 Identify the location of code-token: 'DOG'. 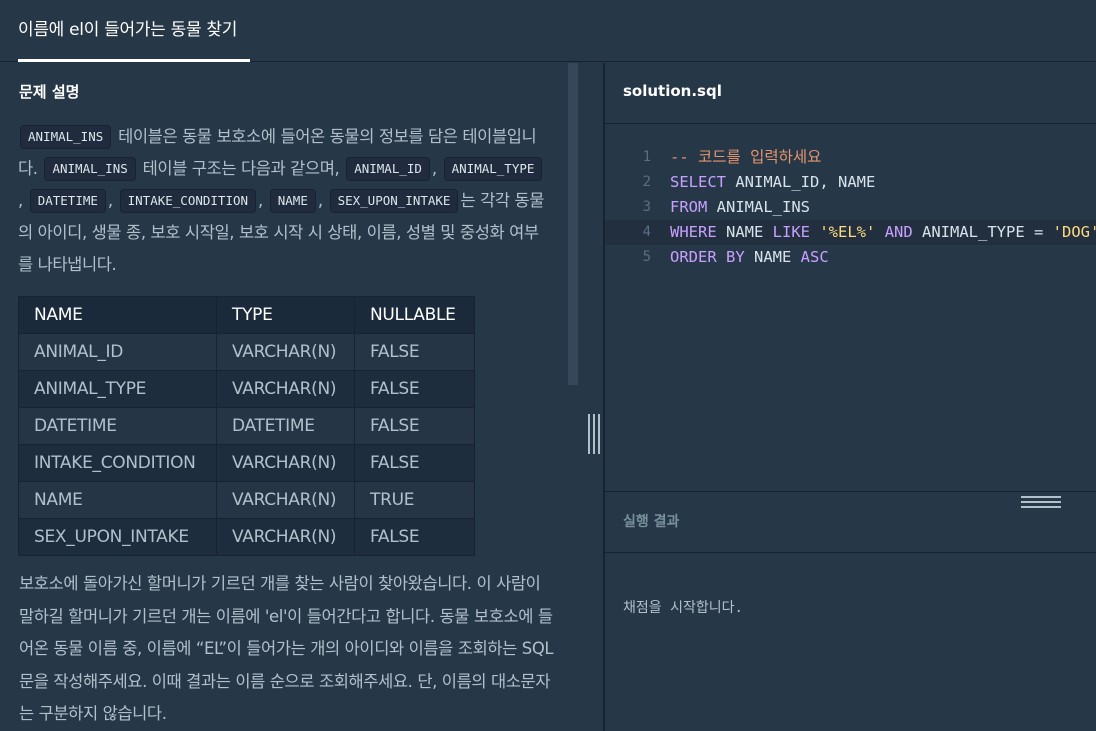
(1074, 232).